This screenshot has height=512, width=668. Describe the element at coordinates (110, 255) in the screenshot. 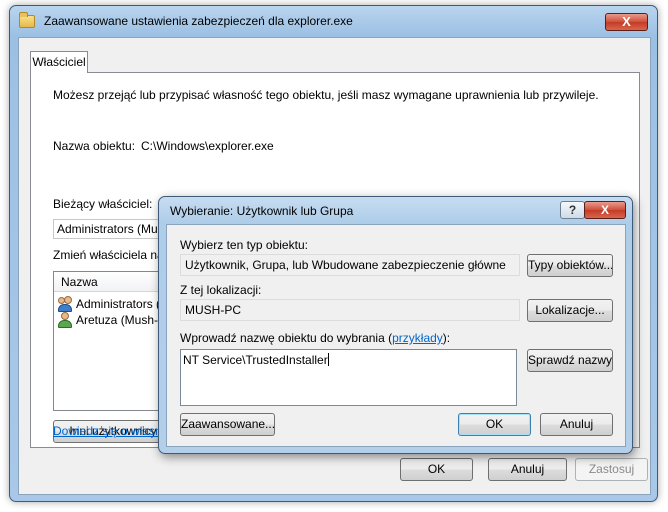

I see `change-owner-label: Zmień właściciela na:` at that location.